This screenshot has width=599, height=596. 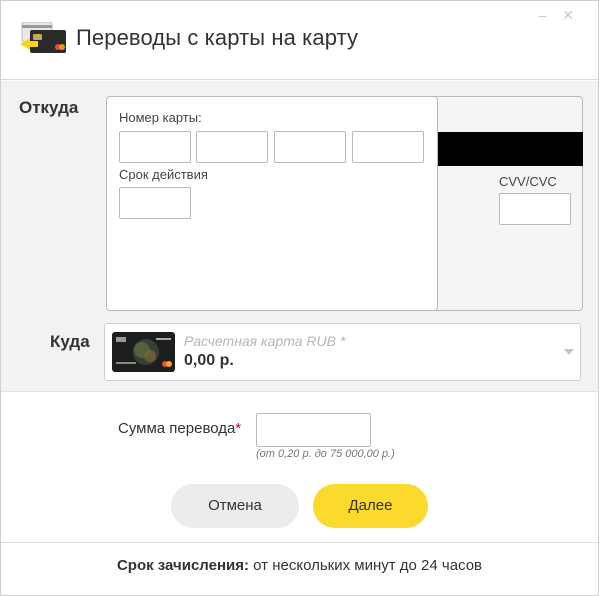 I want to click on card-number-label: Номер карты:, so click(x=160, y=117).